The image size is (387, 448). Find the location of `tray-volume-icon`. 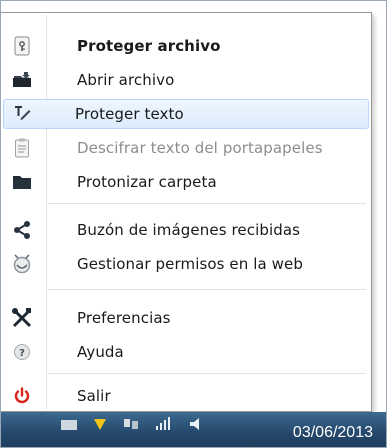

tray-volume-icon is located at coordinates (197, 425).